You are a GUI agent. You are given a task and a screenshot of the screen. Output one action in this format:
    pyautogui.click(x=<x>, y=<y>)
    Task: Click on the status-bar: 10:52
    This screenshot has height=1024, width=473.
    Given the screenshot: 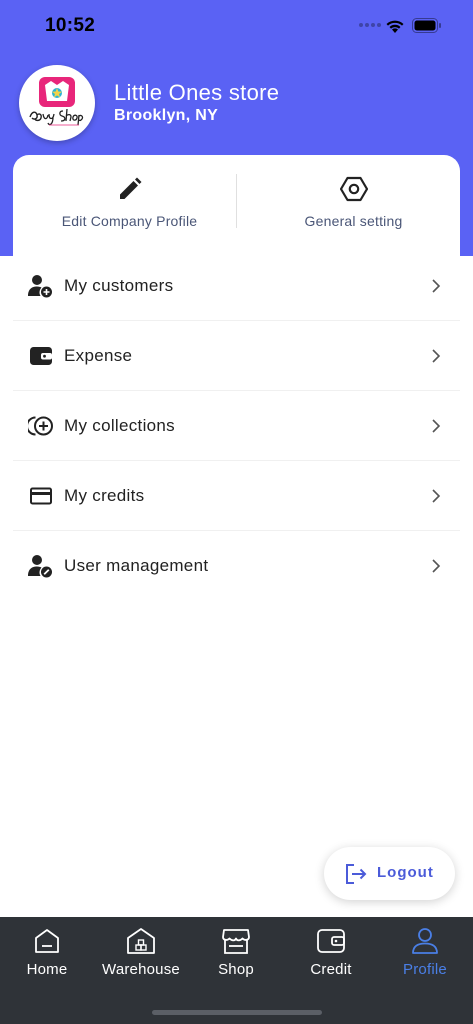 What is the action you would take?
    pyautogui.click(x=236, y=27)
    